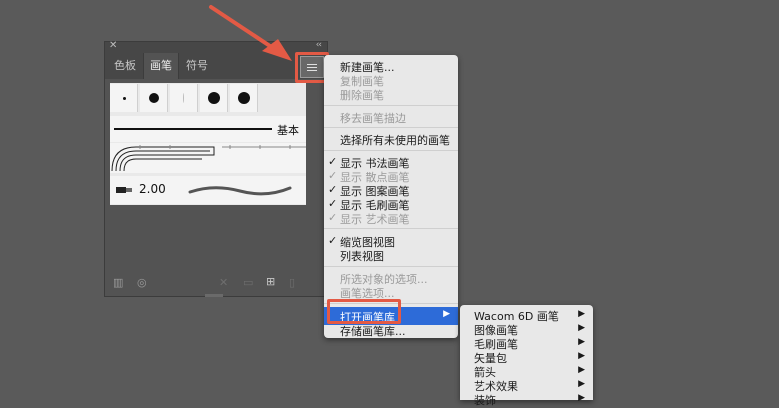 This screenshot has width=779, height=408. I want to click on annotation-box-open-library, so click(364, 311).